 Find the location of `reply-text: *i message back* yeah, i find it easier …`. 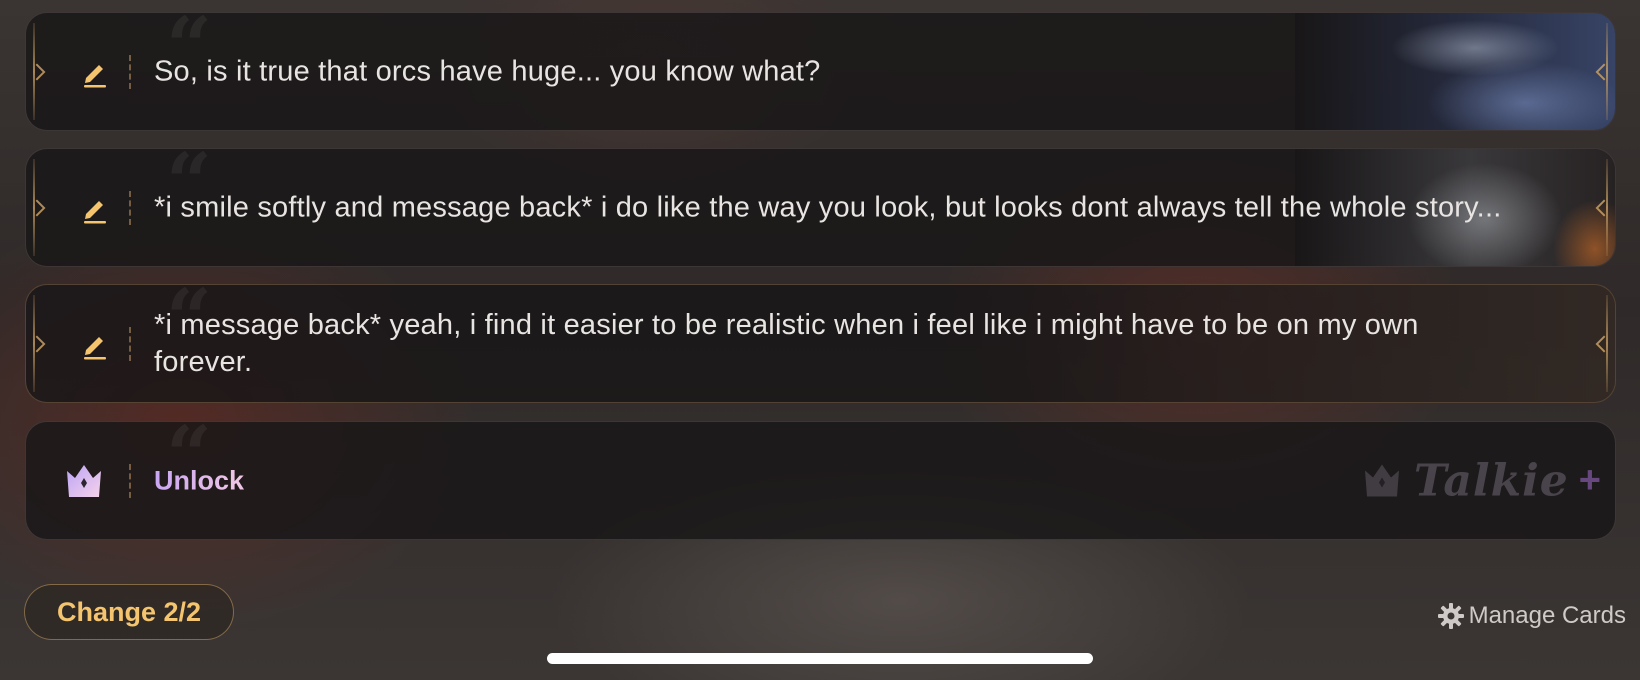

reply-text: *i message back* yeah, i find it easier … is located at coordinates (786, 343).